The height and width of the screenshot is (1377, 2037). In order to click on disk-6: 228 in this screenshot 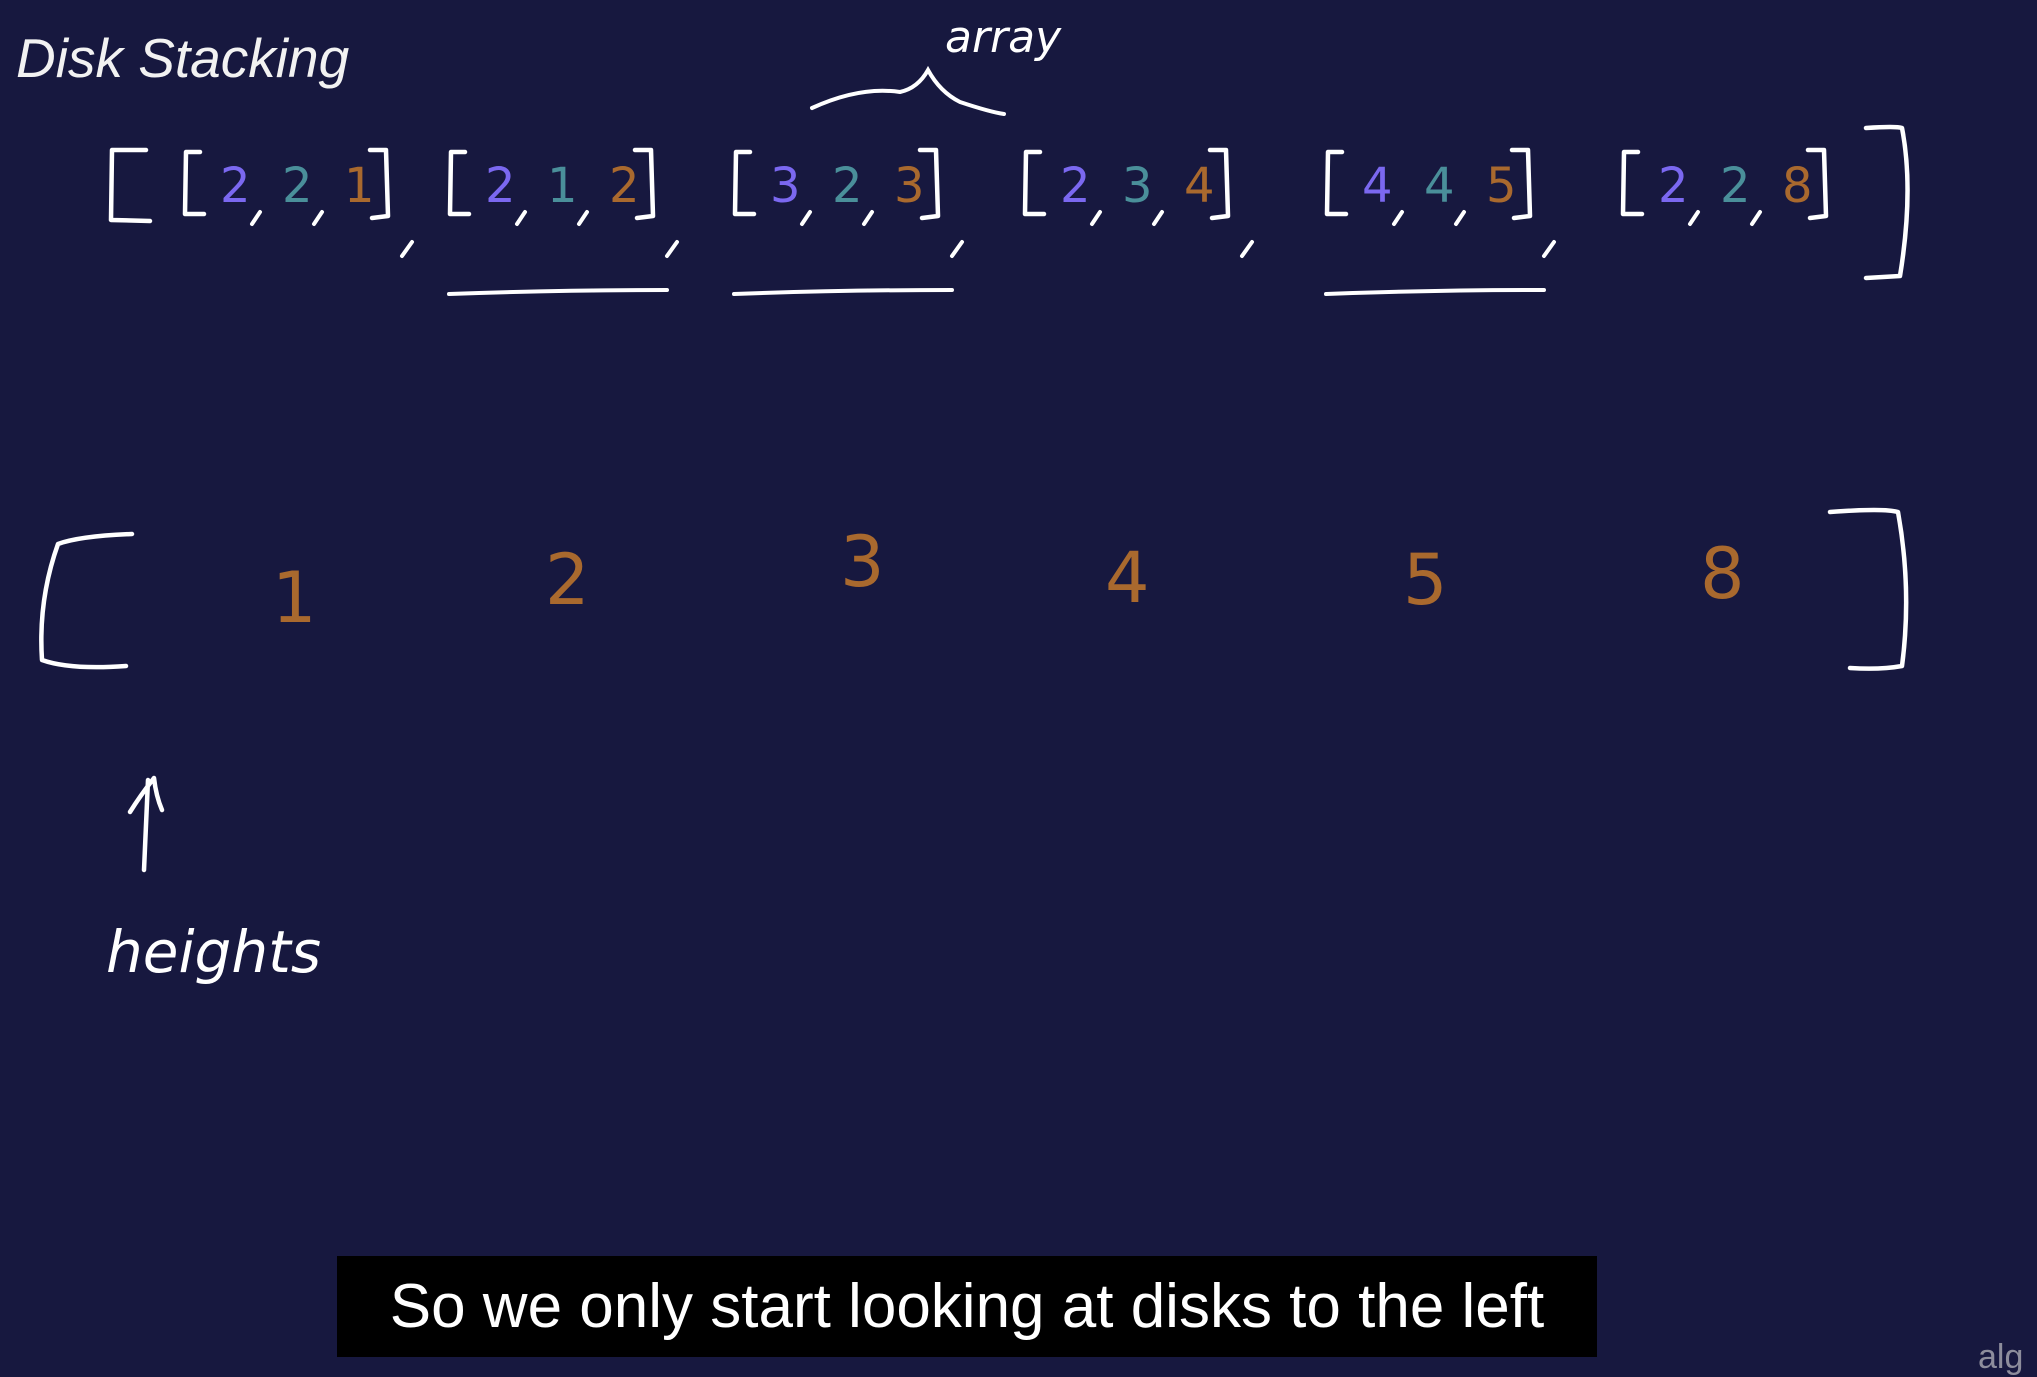, I will do `click(1724, 186)`.